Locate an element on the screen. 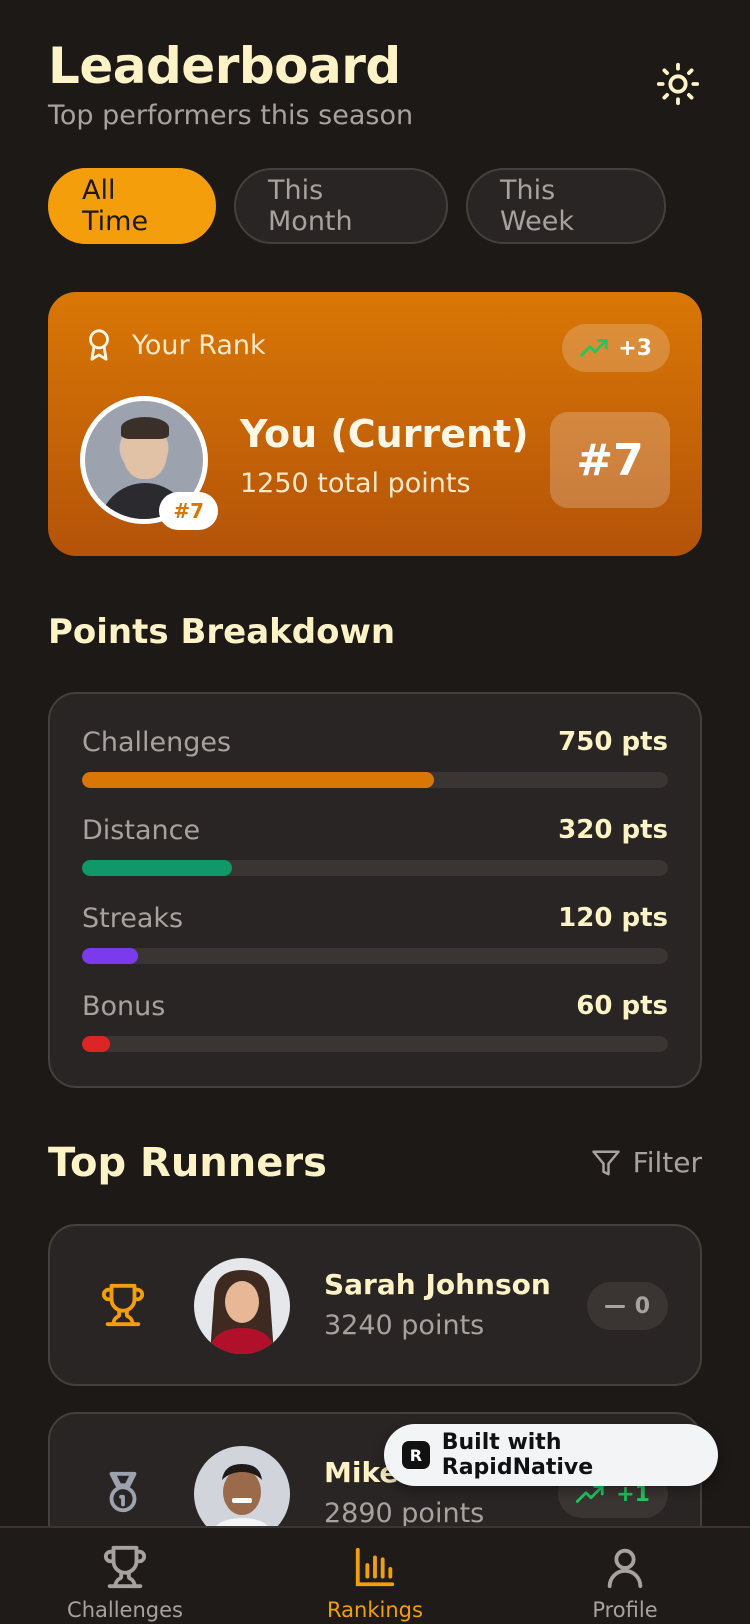 Image resolution: width=750 pixels, height=1624 pixels. breakdown-label: Challenges is located at coordinates (157, 742).